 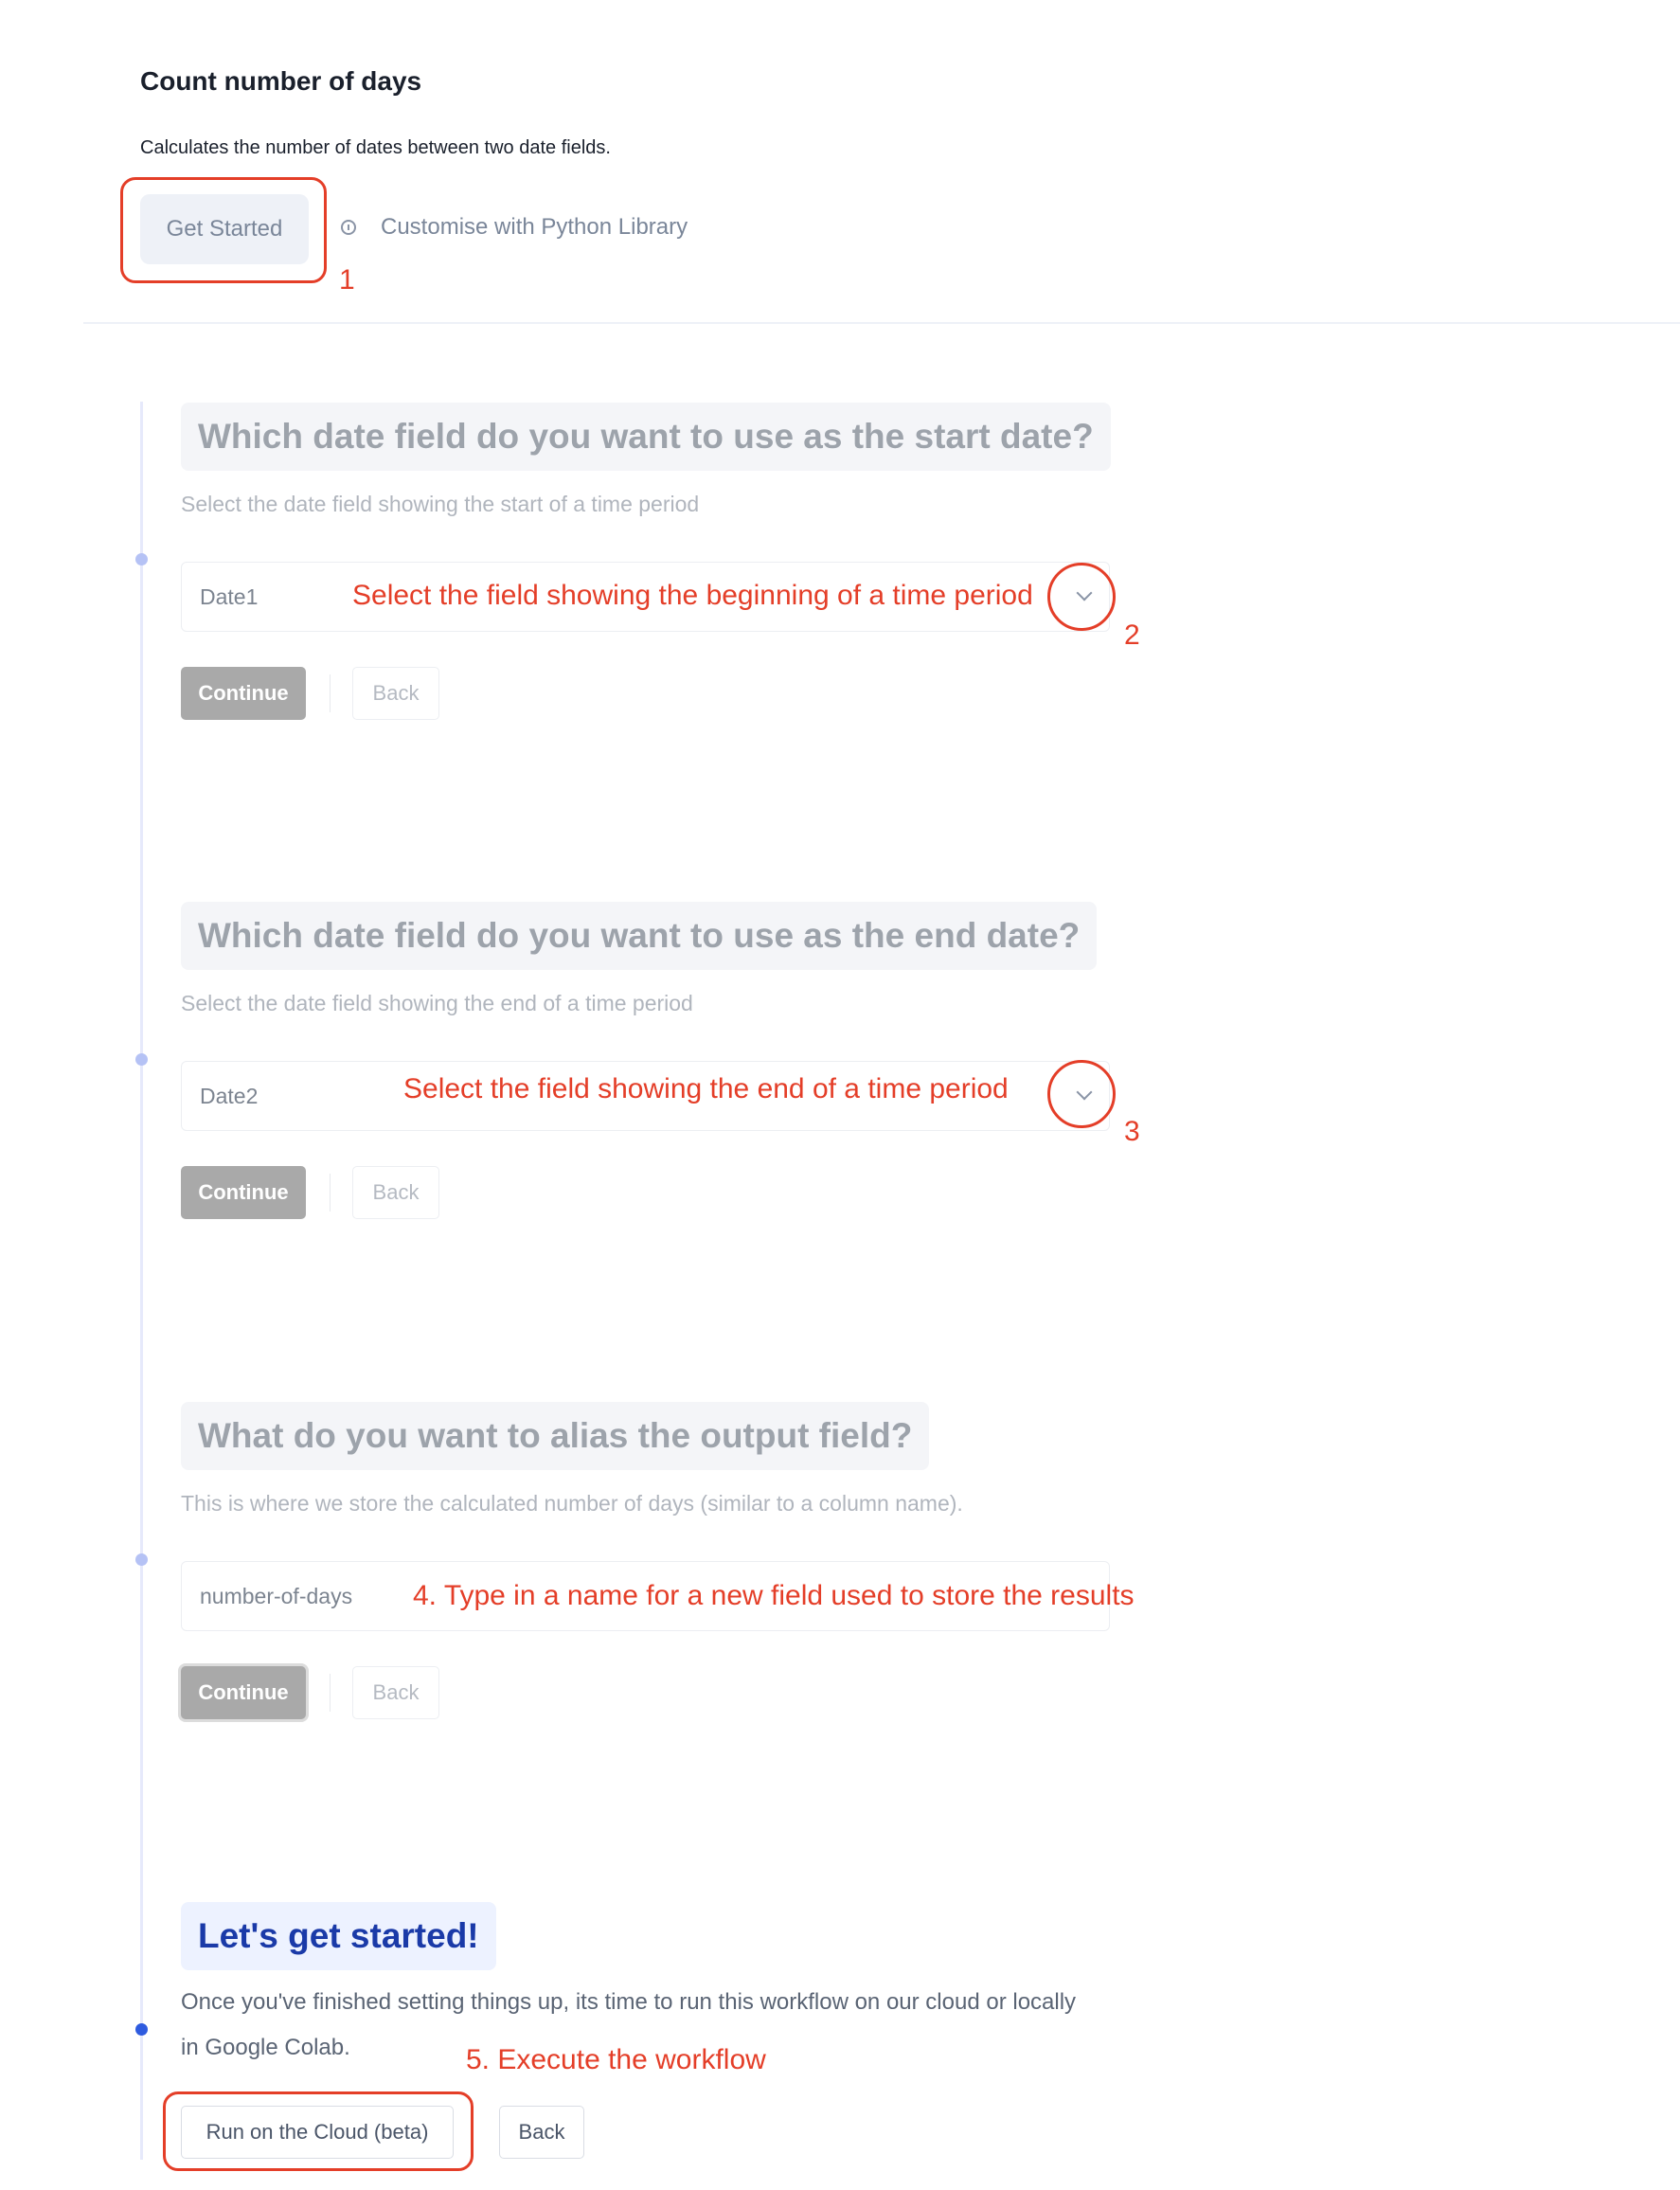 What do you see at coordinates (265, 2047) in the screenshot?
I see `final-body-line-2: in Google Colab.` at bounding box center [265, 2047].